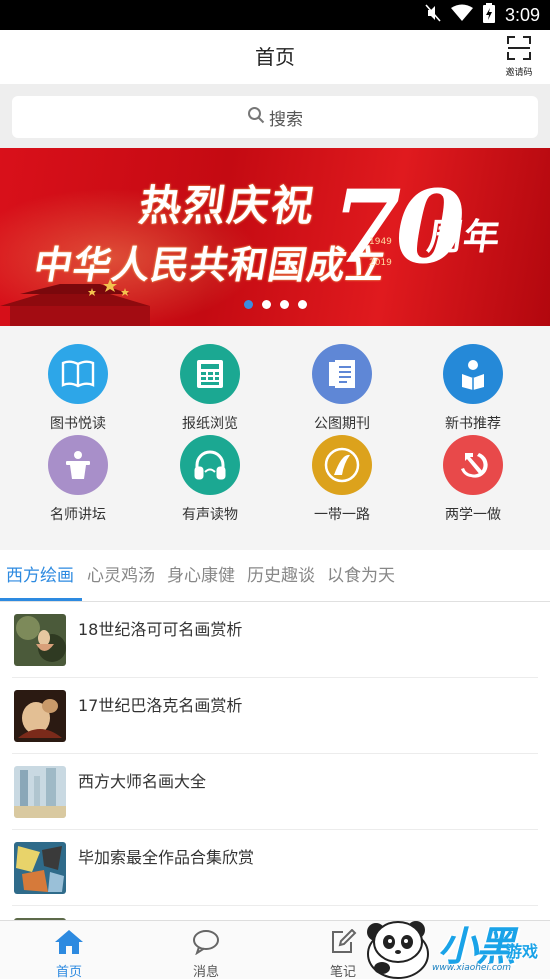 This screenshot has height=979, width=550. Describe the element at coordinates (380, 263) in the screenshot. I see `banner-year-end: 2019` at that location.